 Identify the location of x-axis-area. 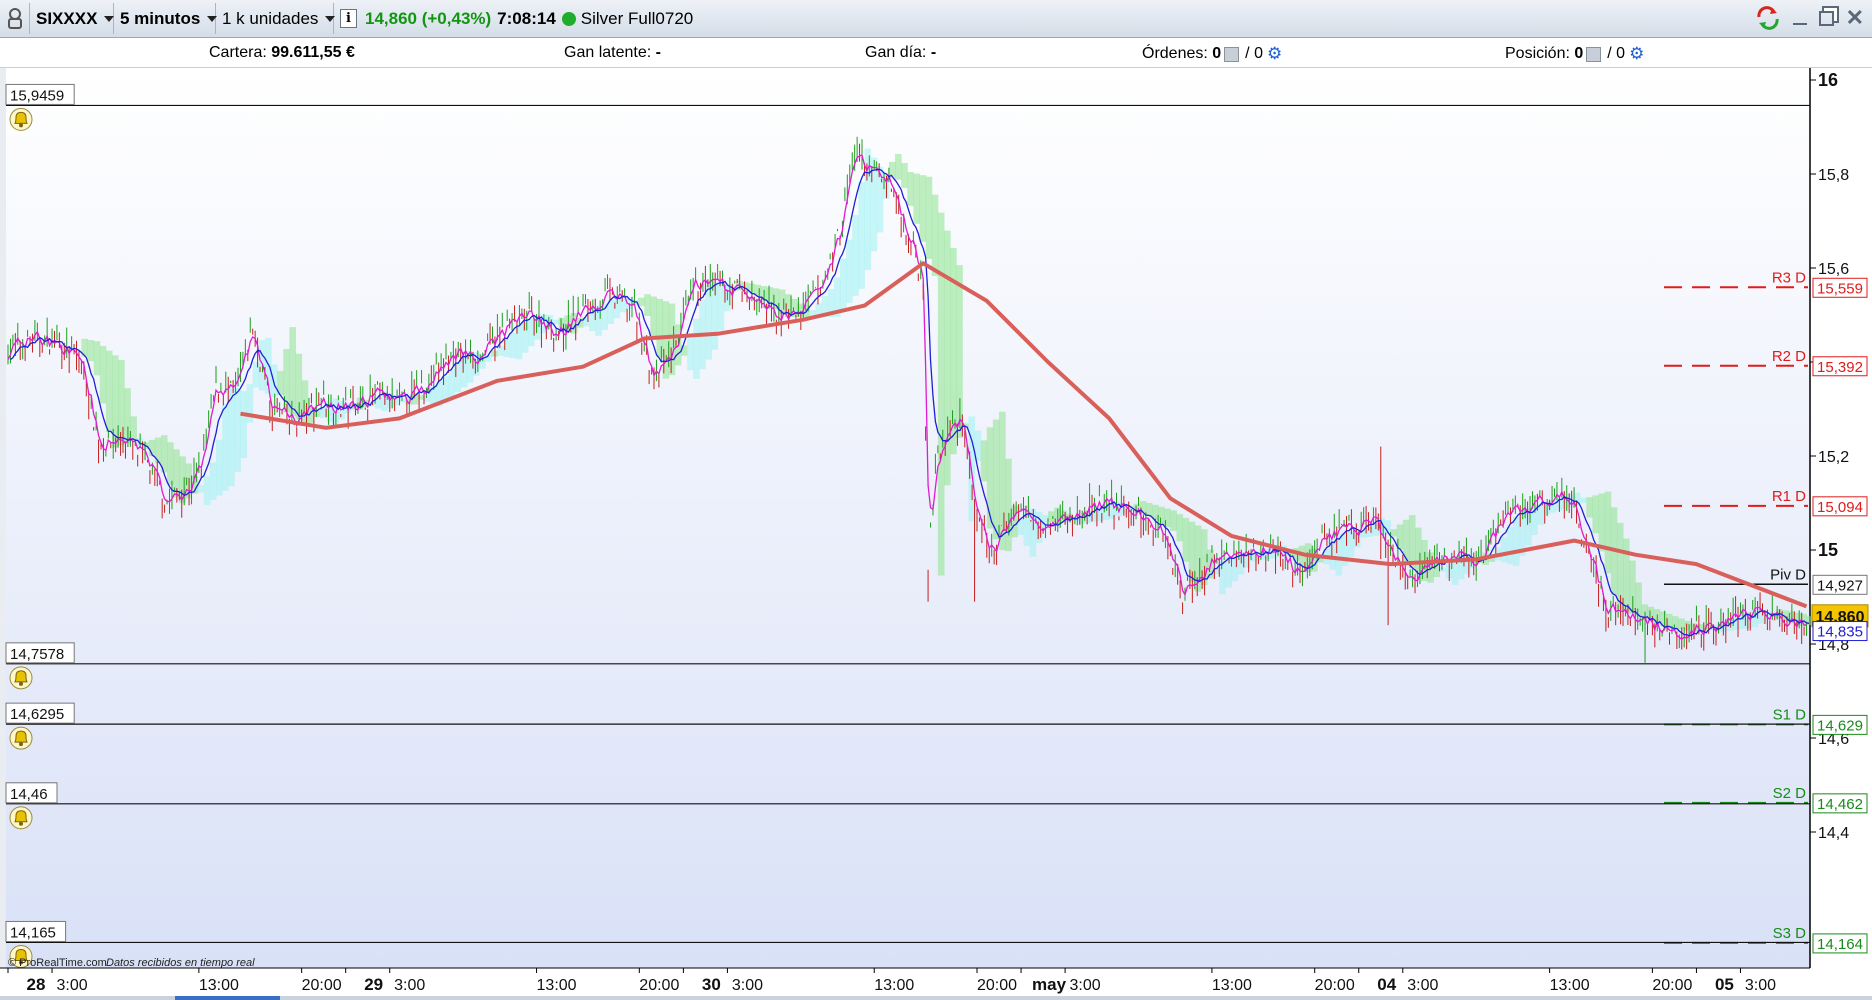
(936, 984).